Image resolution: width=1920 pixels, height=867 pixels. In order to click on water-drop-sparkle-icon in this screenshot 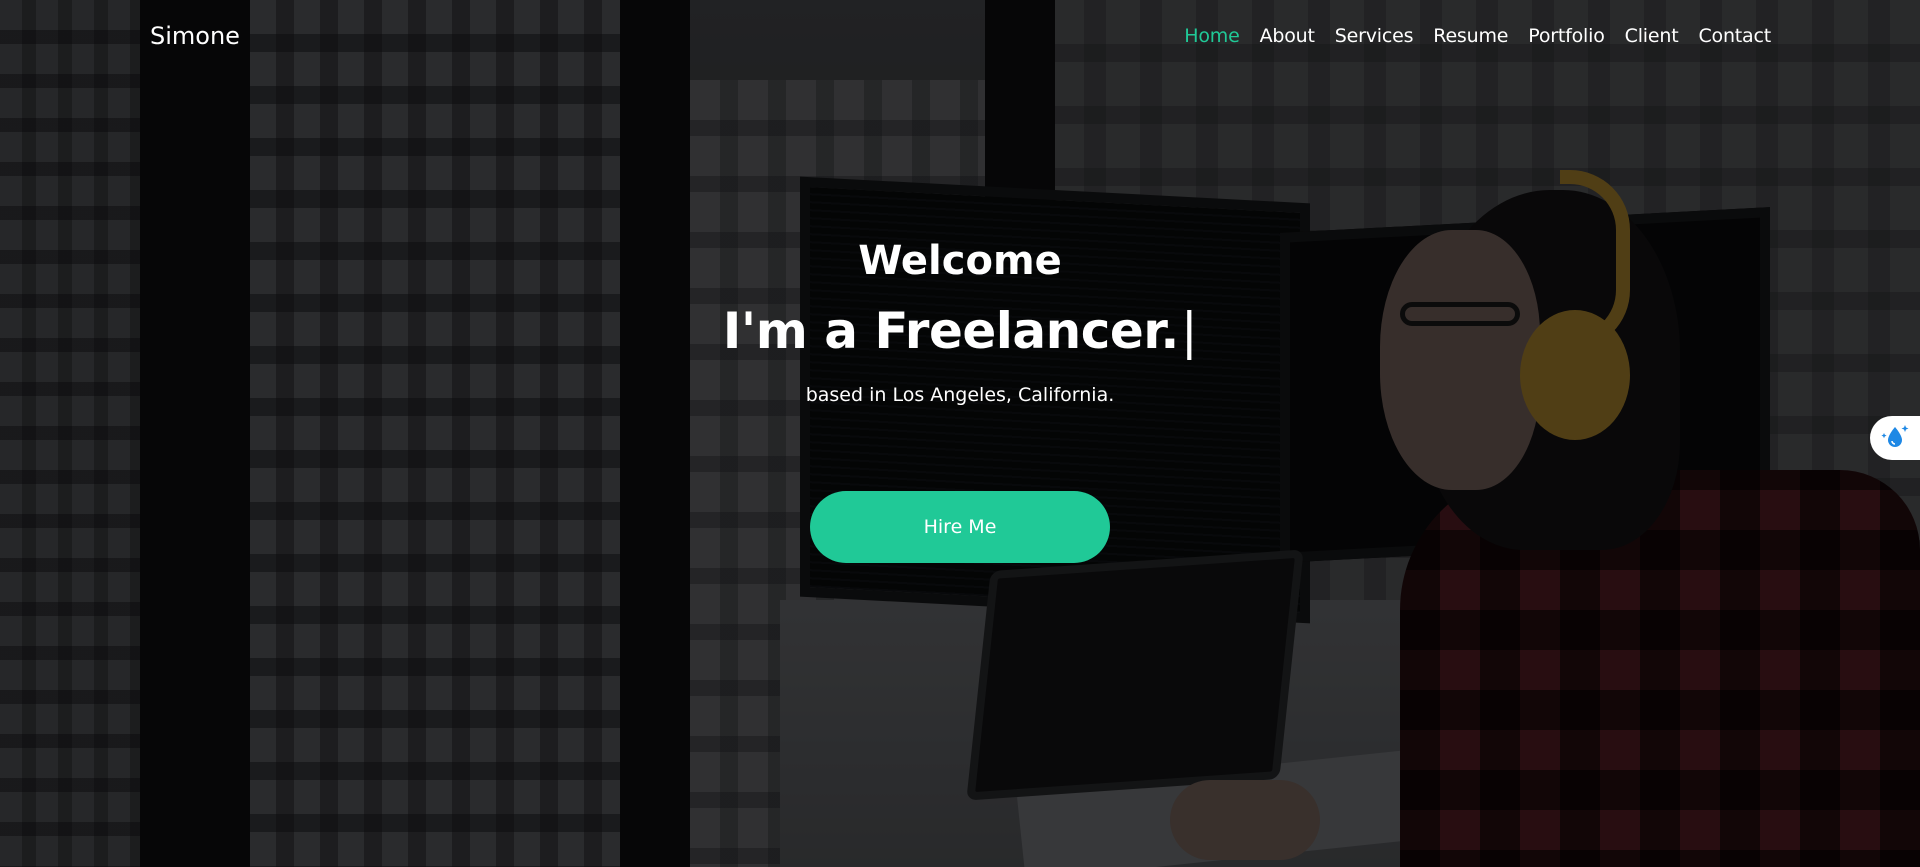, I will do `click(1895, 438)`.